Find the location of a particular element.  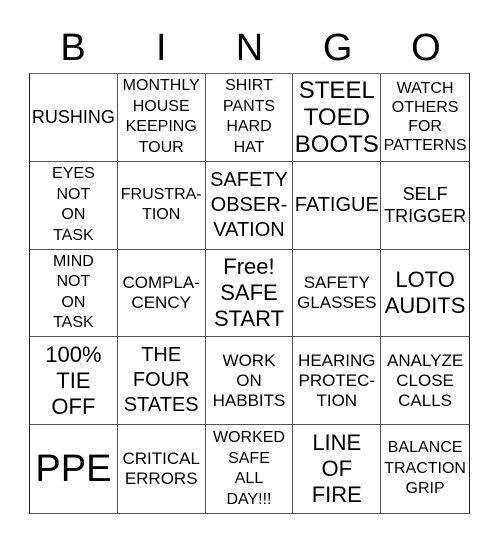

bingo-header: B I N G O is located at coordinates (249, 48).